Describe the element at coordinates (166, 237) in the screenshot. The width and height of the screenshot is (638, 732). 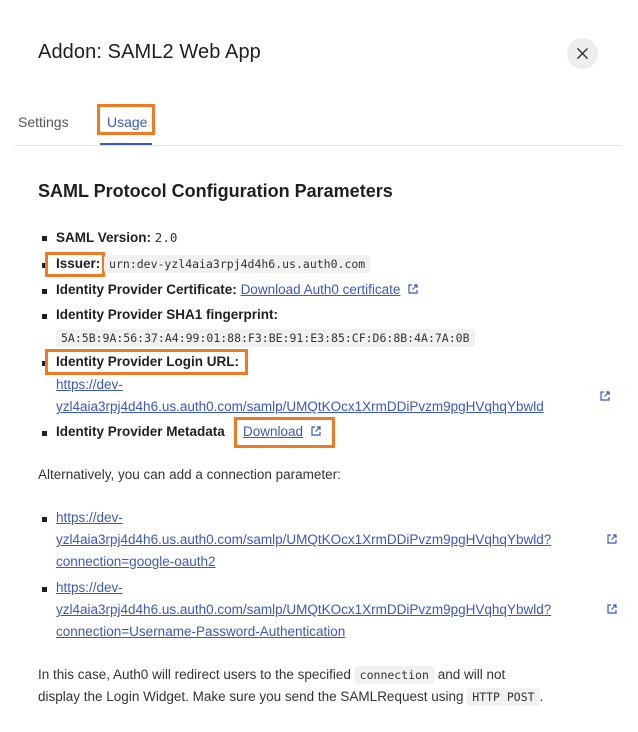
I see `saml-version-value: 2.0` at that location.